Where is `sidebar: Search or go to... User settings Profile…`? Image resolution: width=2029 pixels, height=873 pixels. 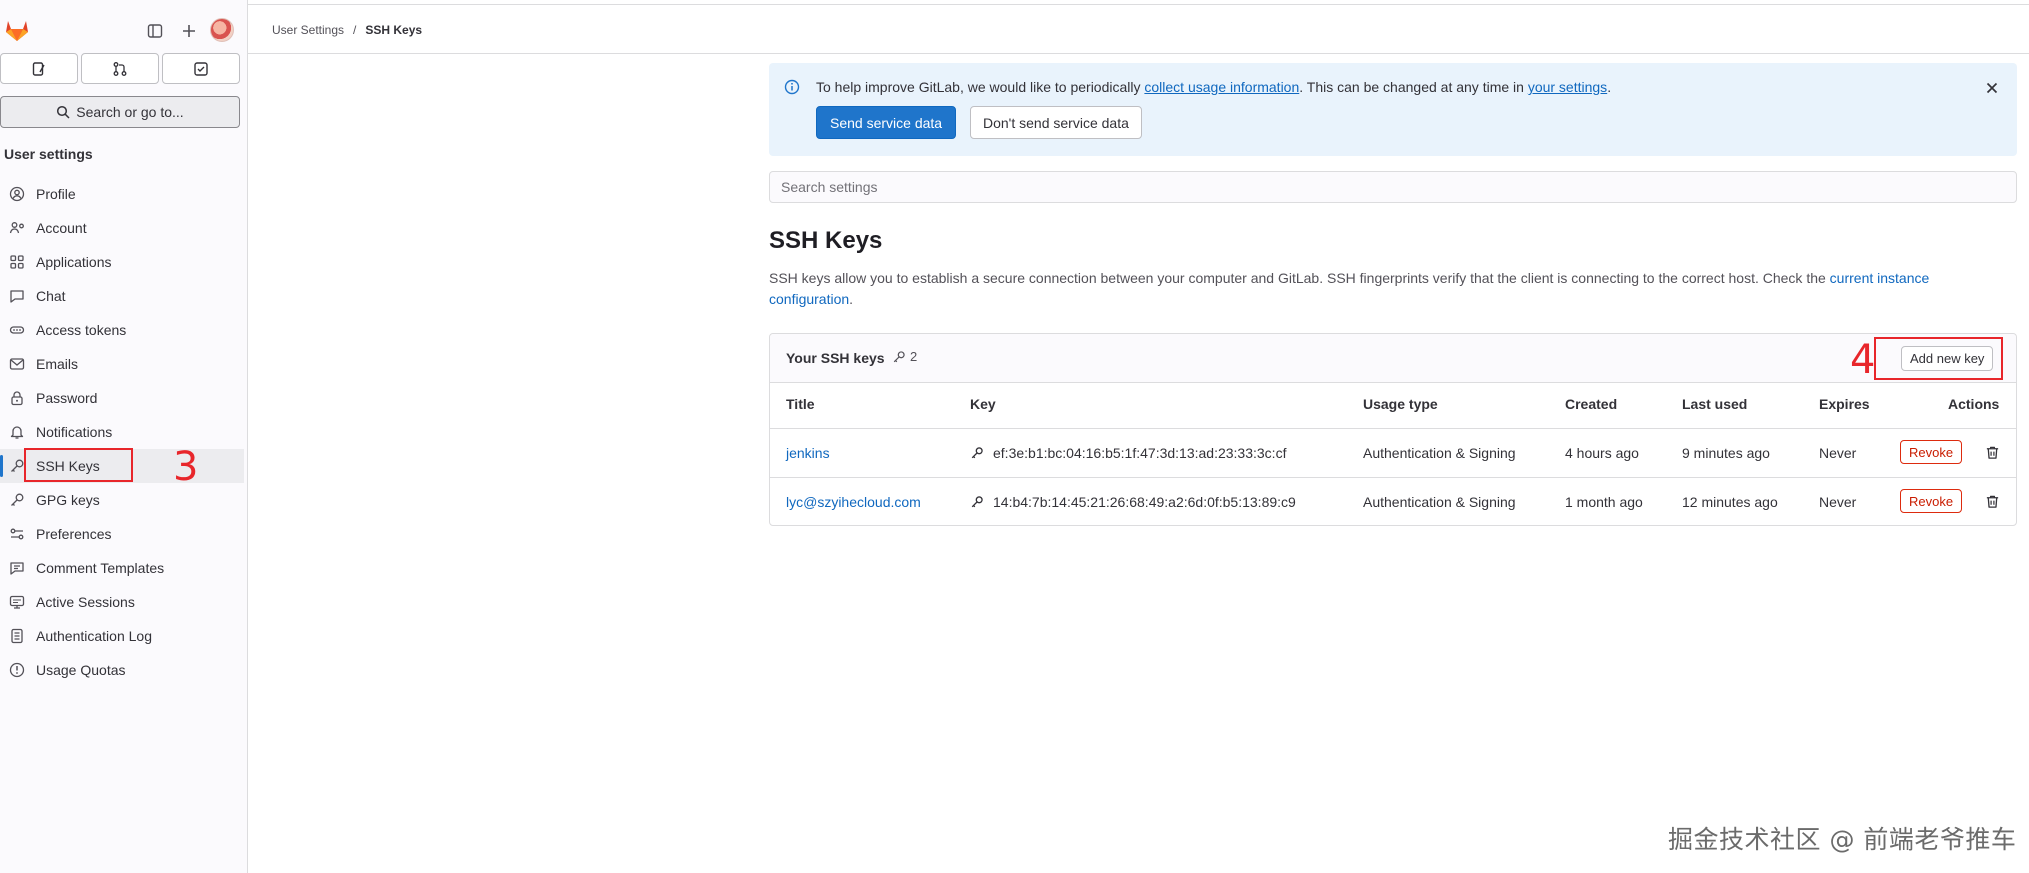 sidebar: Search or go to... User settings Profile… is located at coordinates (124, 436).